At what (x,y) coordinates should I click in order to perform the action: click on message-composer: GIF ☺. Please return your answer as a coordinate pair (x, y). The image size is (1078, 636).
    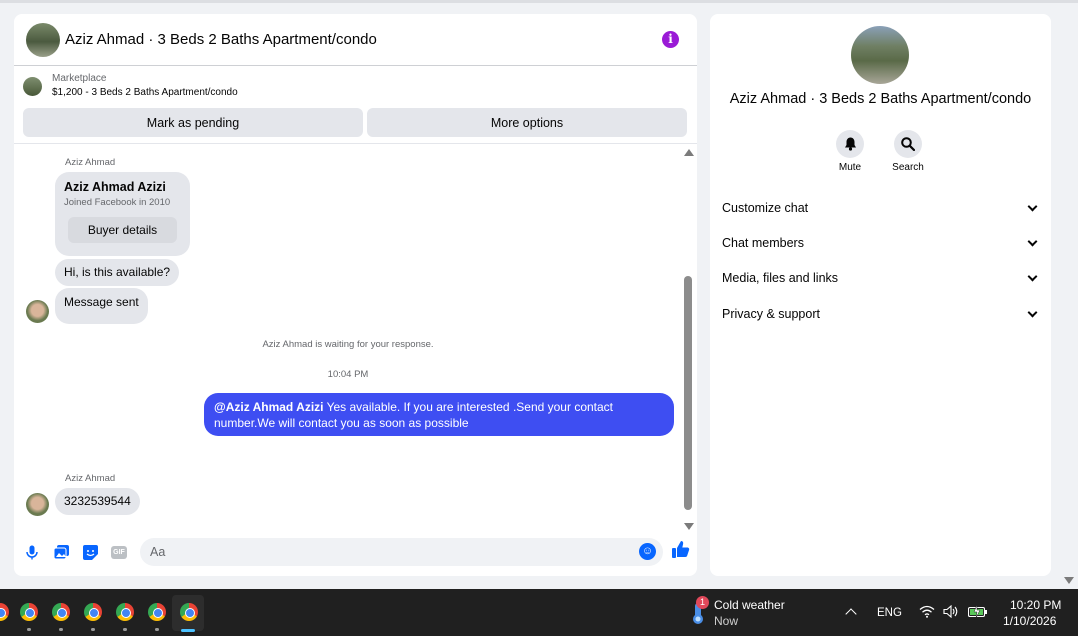
    Looking at the image, I should click on (355, 552).